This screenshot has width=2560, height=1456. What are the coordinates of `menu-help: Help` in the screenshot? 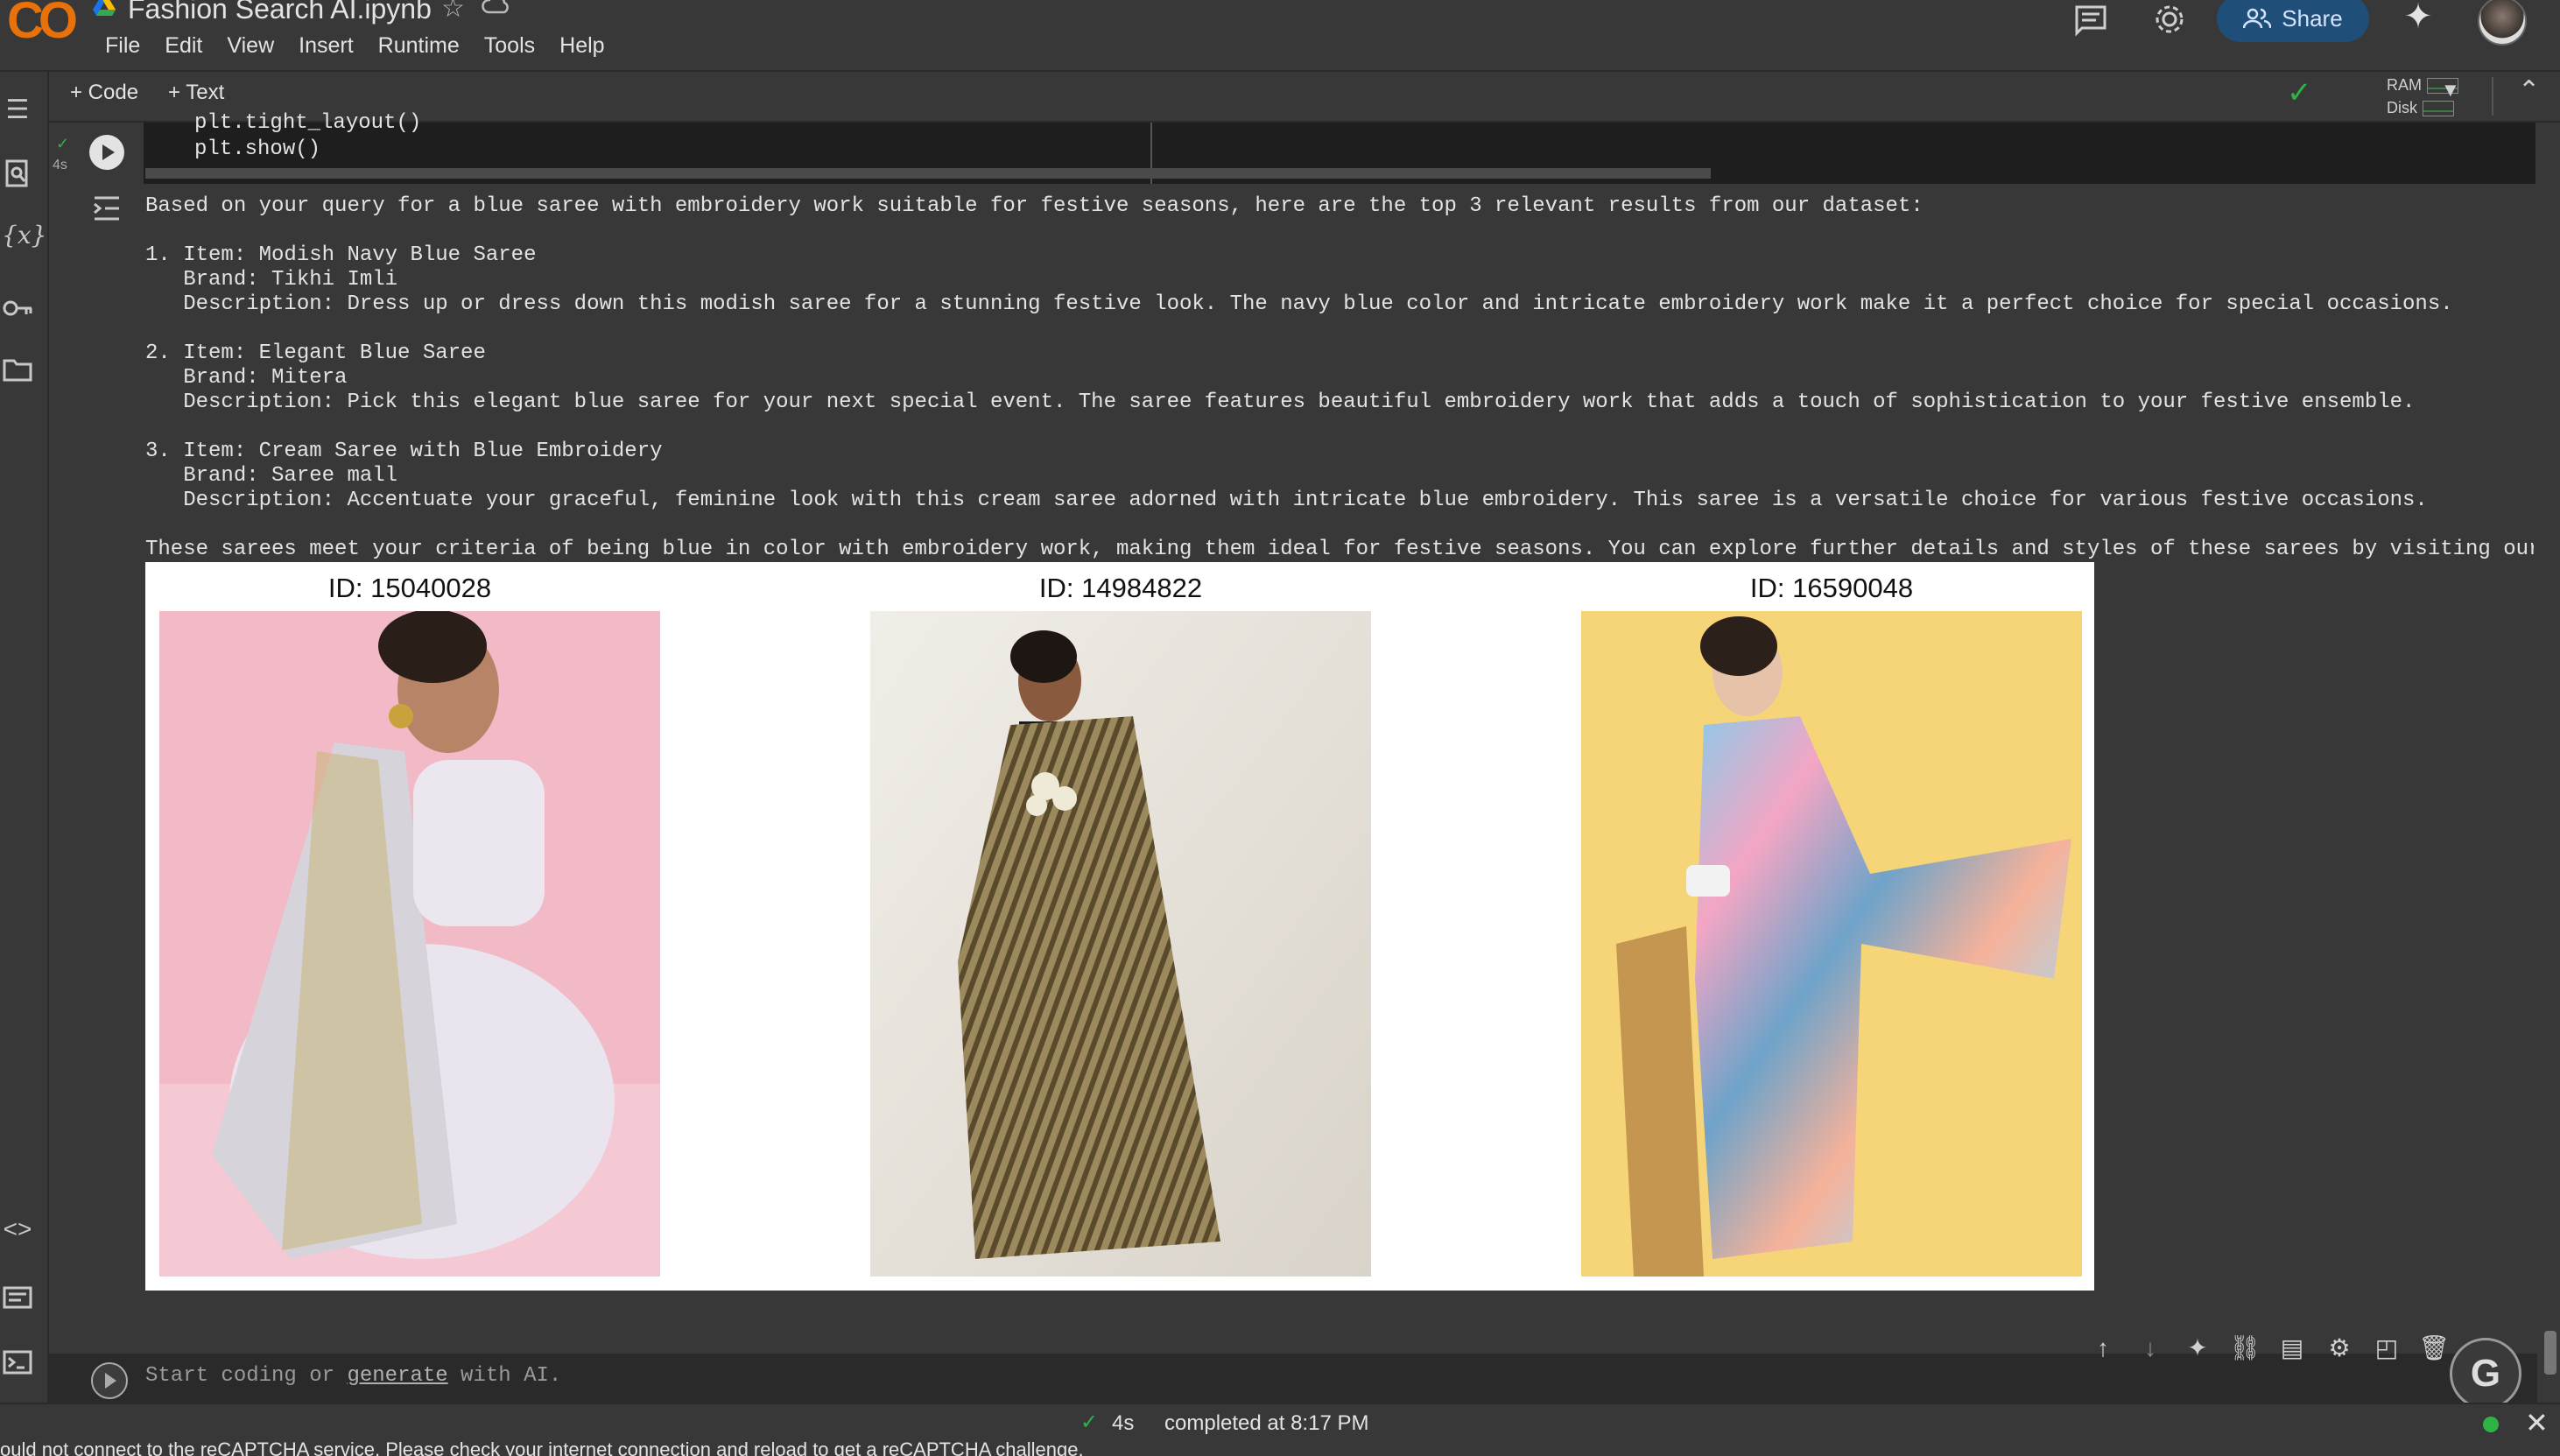 It's located at (581, 46).